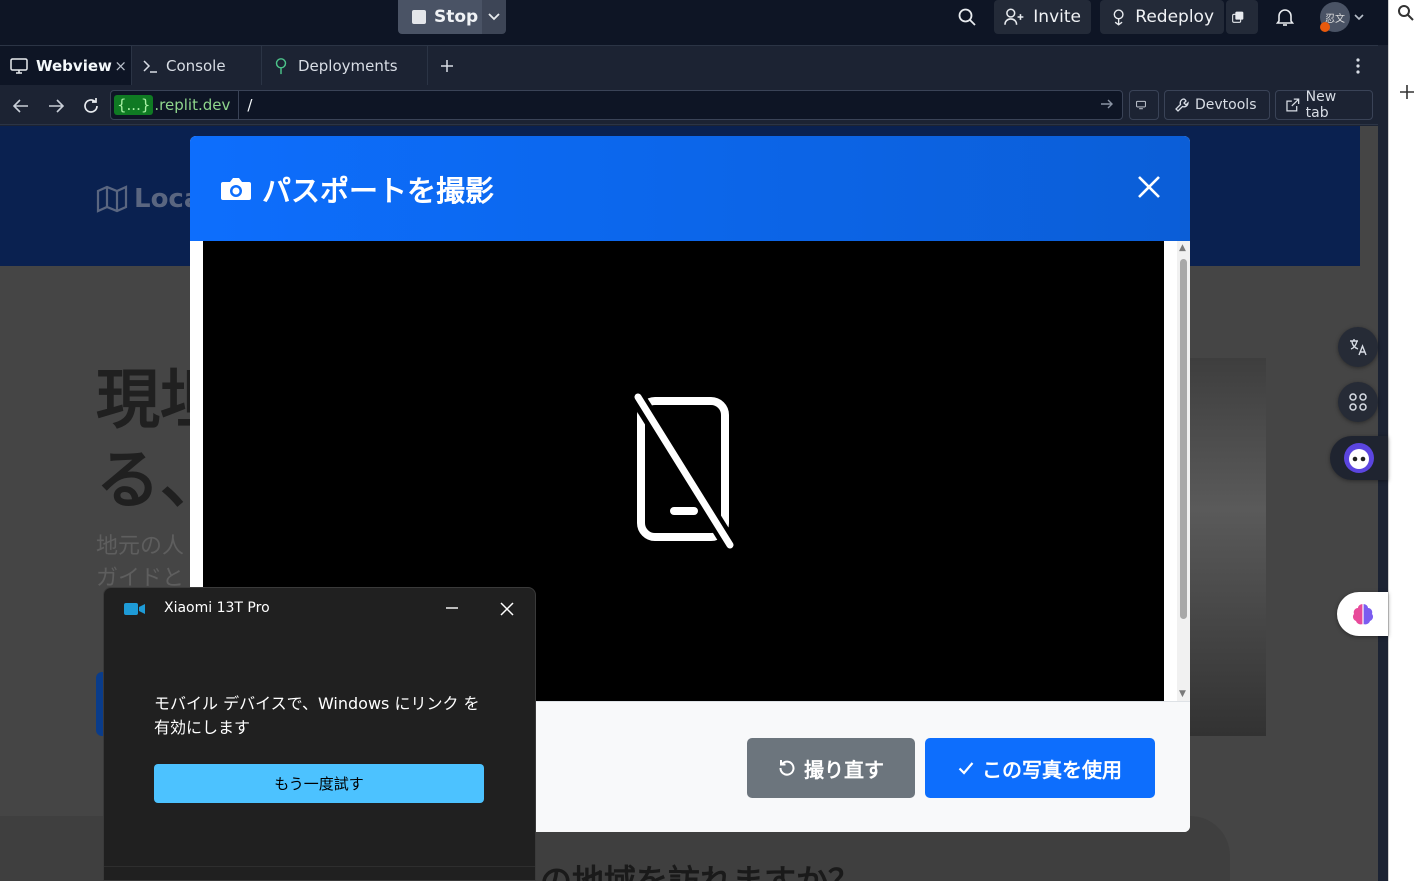  Describe the element at coordinates (419, 17) in the screenshot. I see `stop-square-icon` at that location.